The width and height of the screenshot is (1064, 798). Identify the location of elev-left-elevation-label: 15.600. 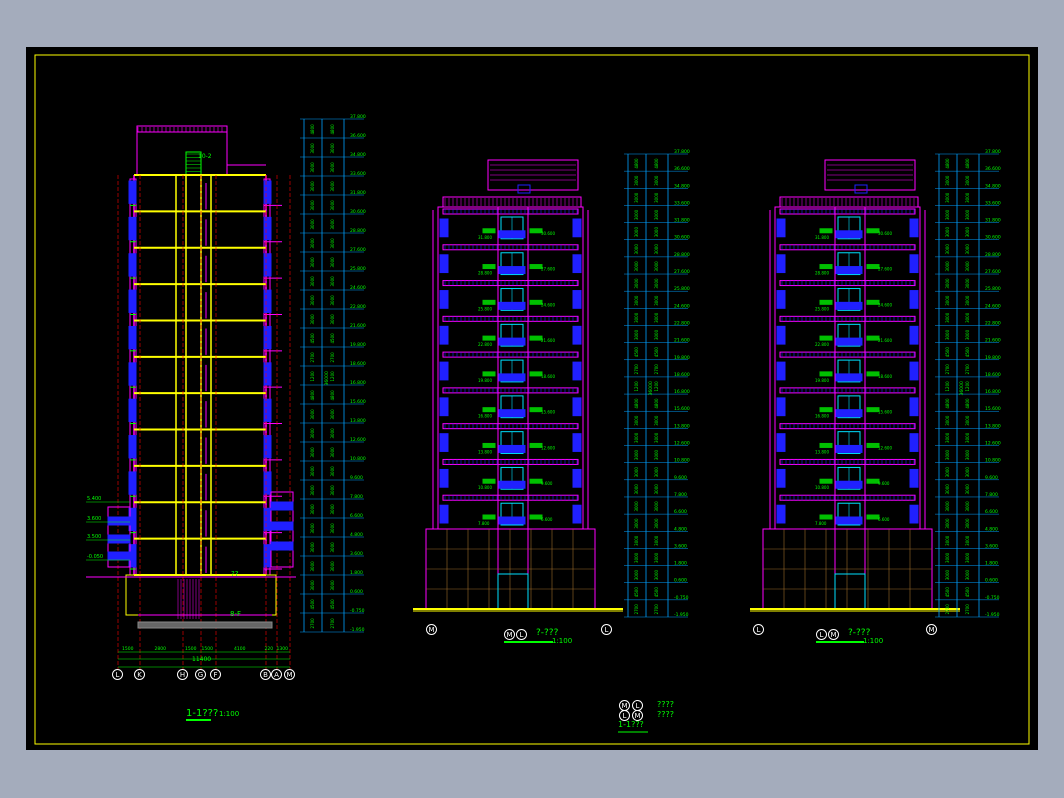
(682, 409).